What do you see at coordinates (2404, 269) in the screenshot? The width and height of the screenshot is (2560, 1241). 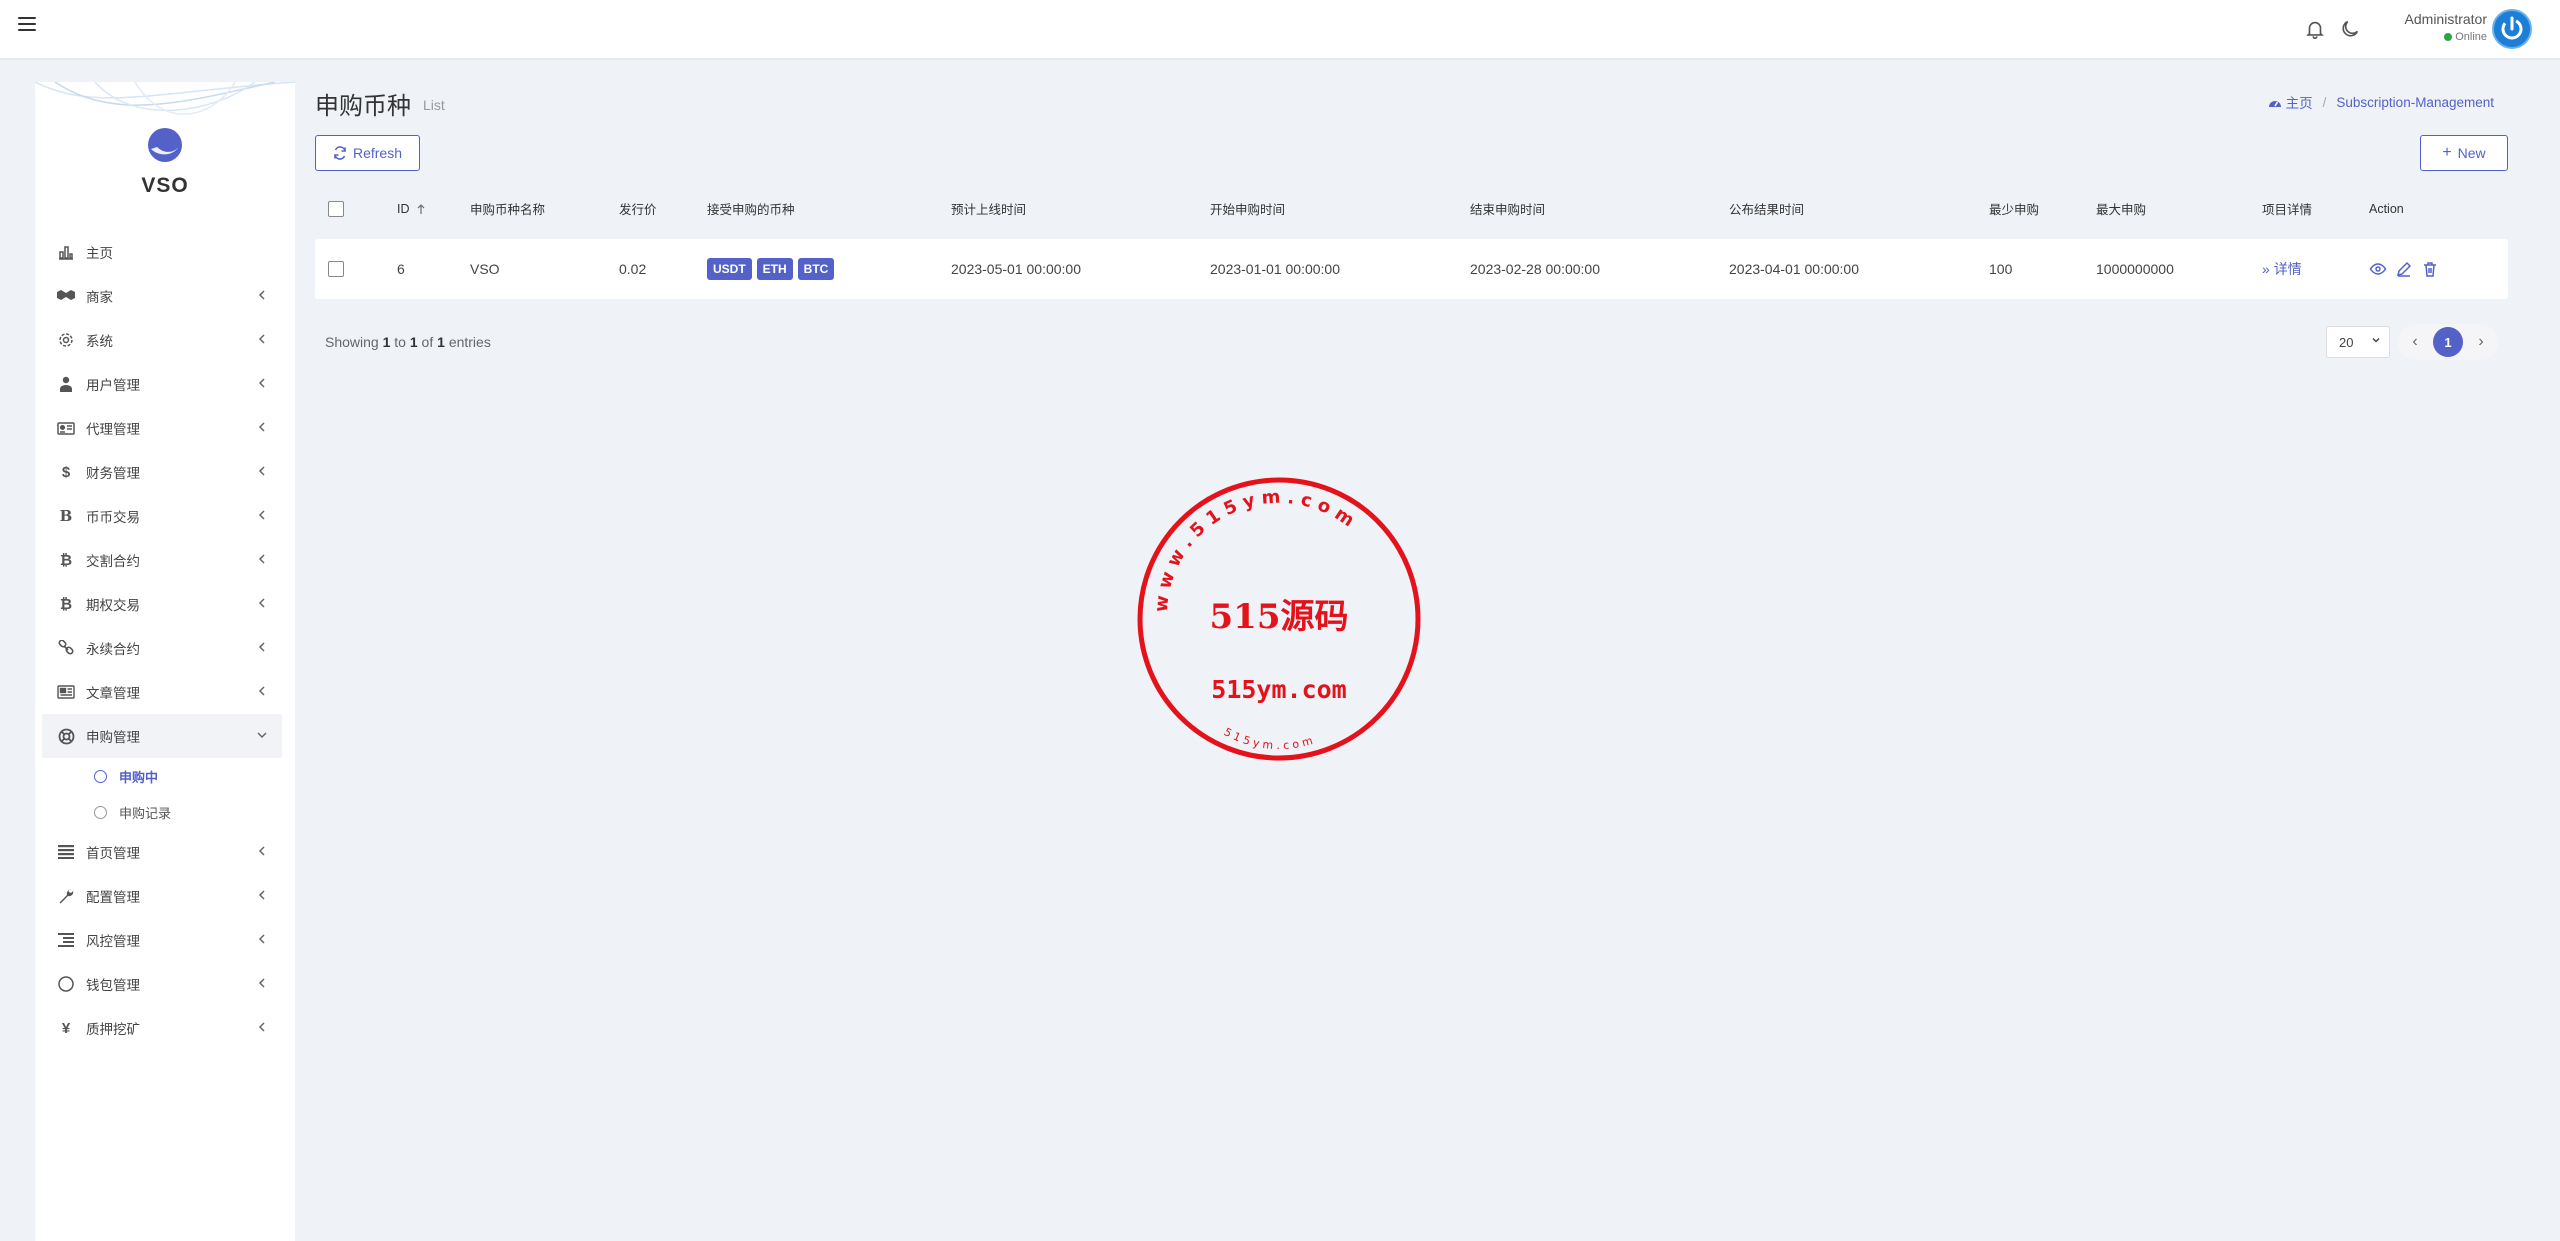 I see `edit-icon` at bounding box center [2404, 269].